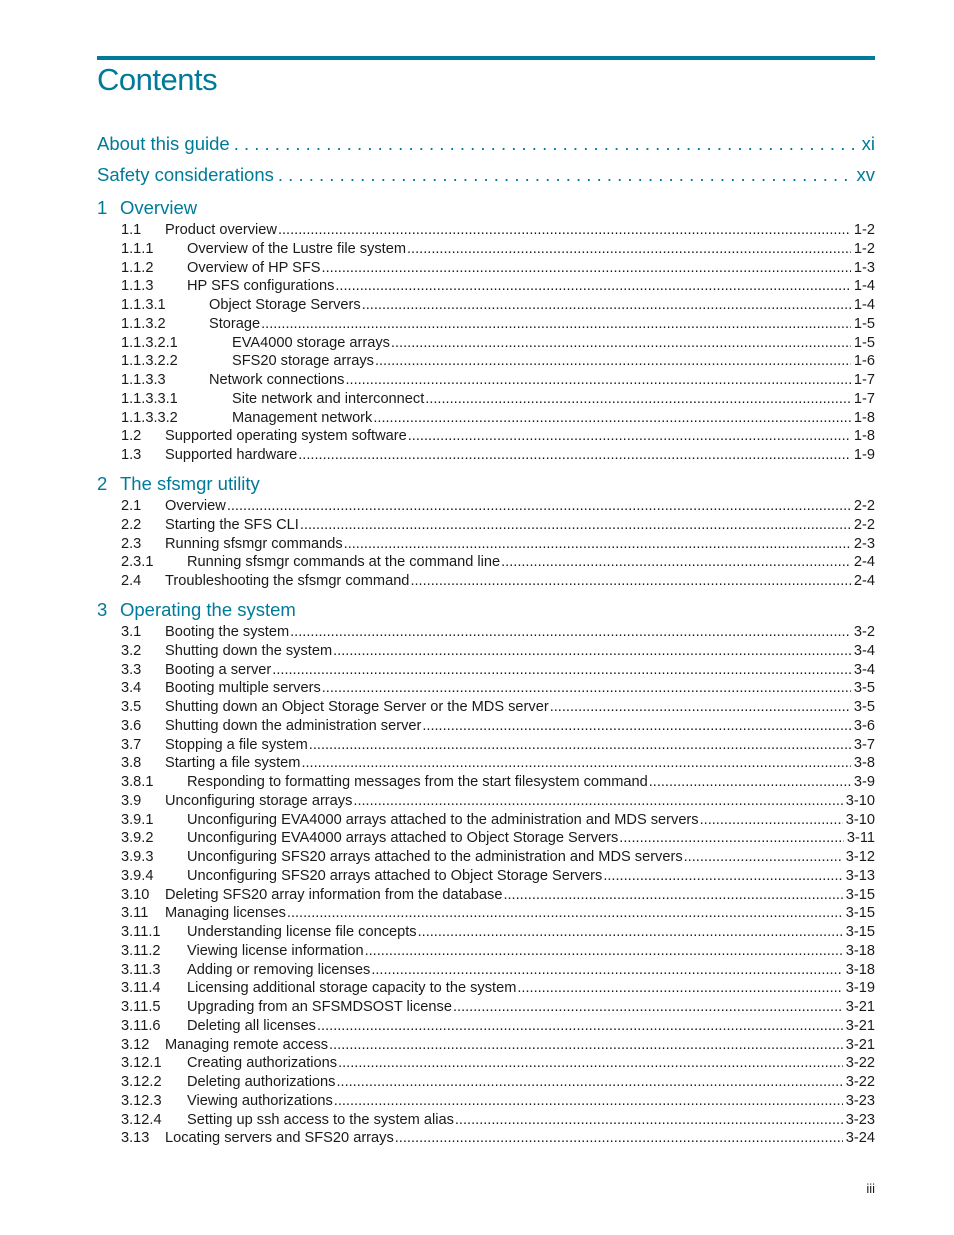  What do you see at coordinates (233, 763) in the screenshot?
I see `toc-entry-title: Starting a file system` at bounding box center [233, 763].